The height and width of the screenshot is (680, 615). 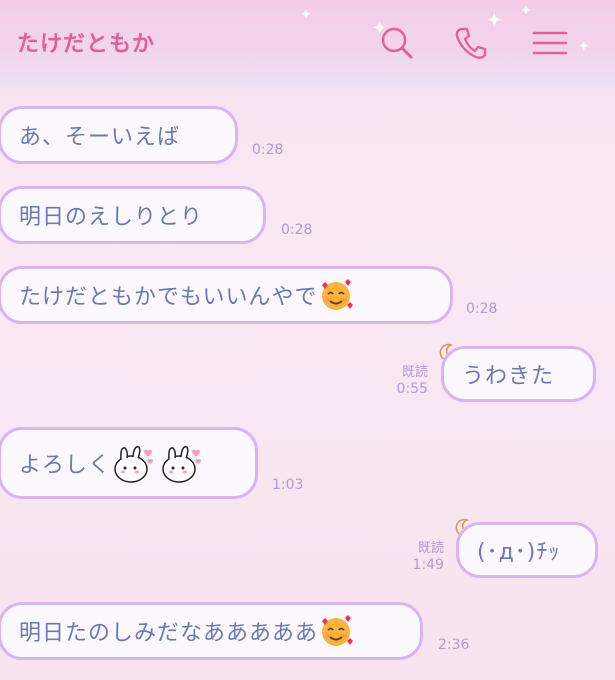 What do you see at coordinates (549, 43) in the screenshot?
I see `menu-icon` at bounding box center [549, 43].